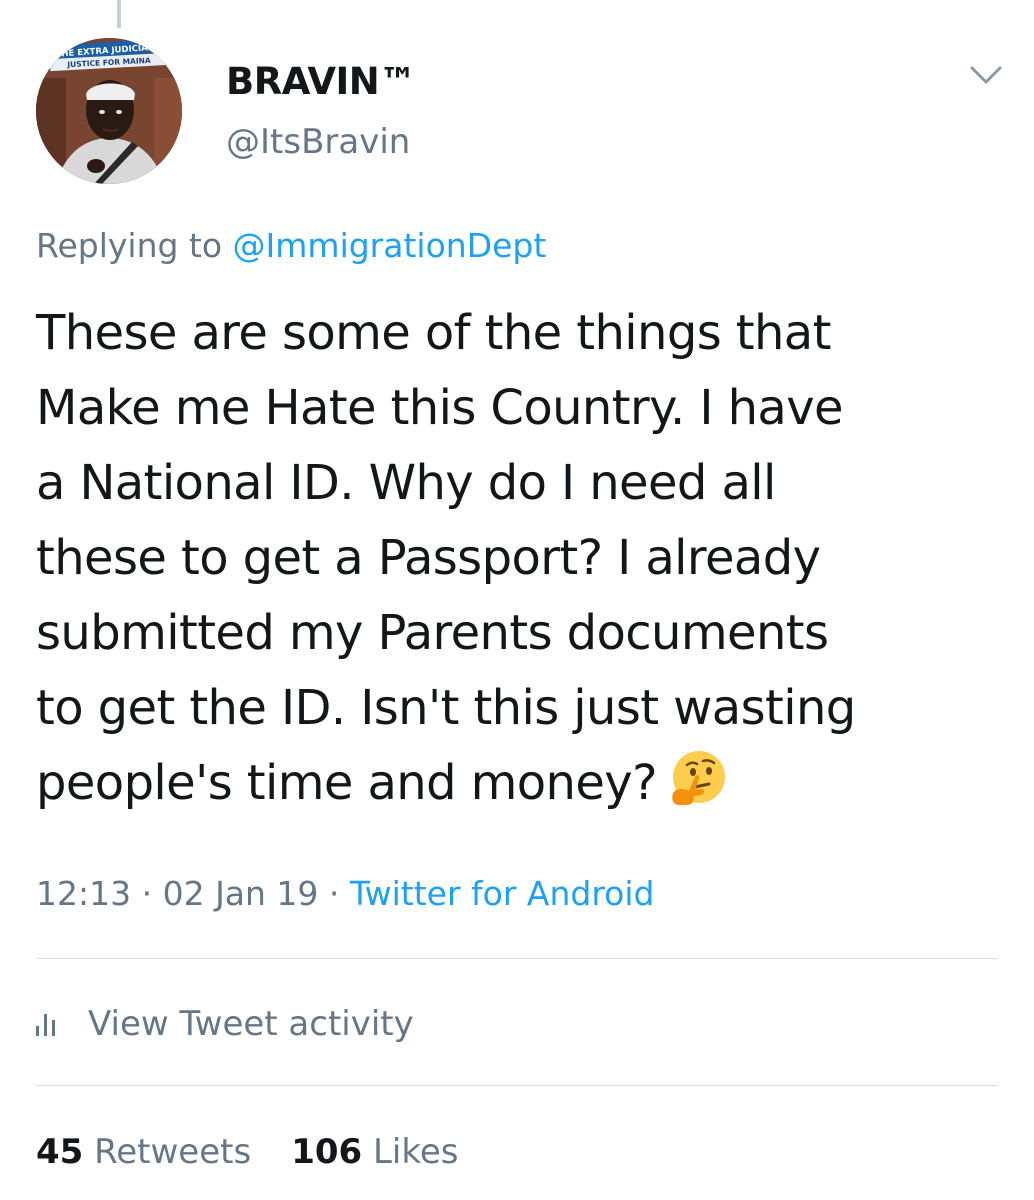 The image size is (1034, 1200). Describe the element at coordinates (986, 75) in the screenshot. I see `chevron-down-icon` at that location.